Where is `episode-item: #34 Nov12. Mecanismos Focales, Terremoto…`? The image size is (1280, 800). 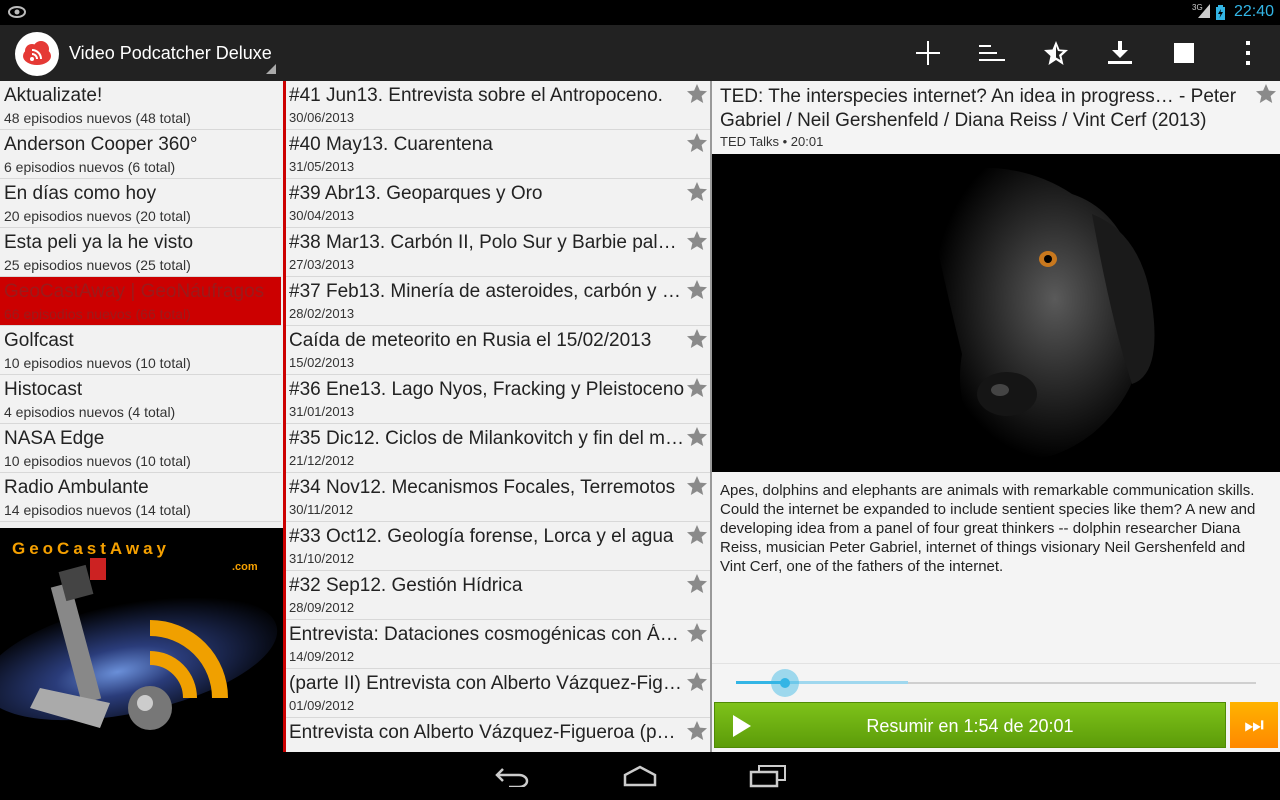 episode-item: #34 Nov12. Mecanismos Focales, Terremoto… is located at coordinates (498, 497).